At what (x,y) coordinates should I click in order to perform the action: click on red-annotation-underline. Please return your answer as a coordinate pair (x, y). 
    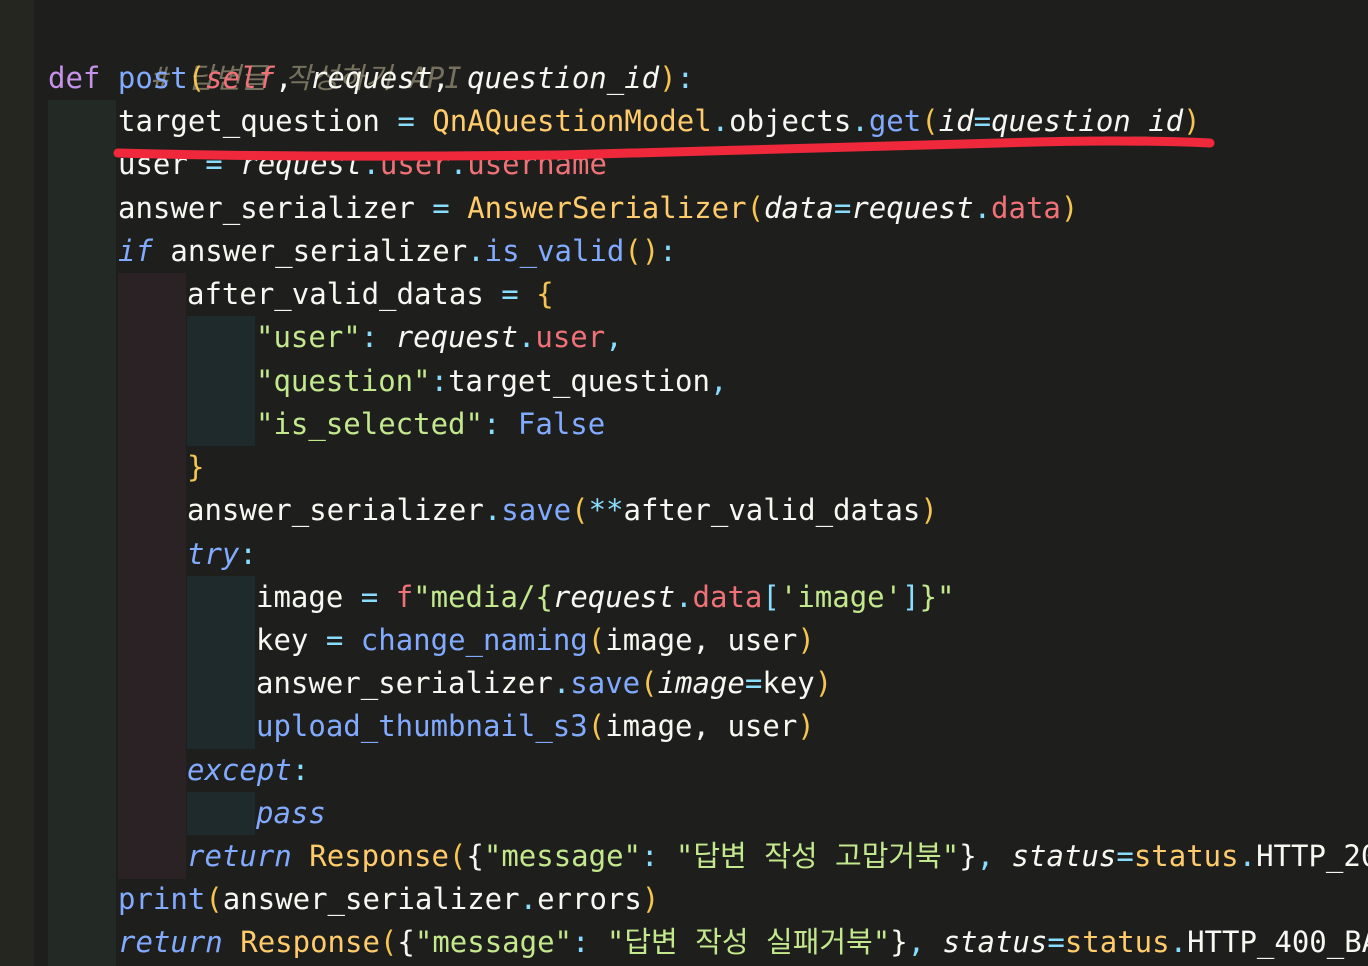
    Looking at the image, I should click on (664, 148).